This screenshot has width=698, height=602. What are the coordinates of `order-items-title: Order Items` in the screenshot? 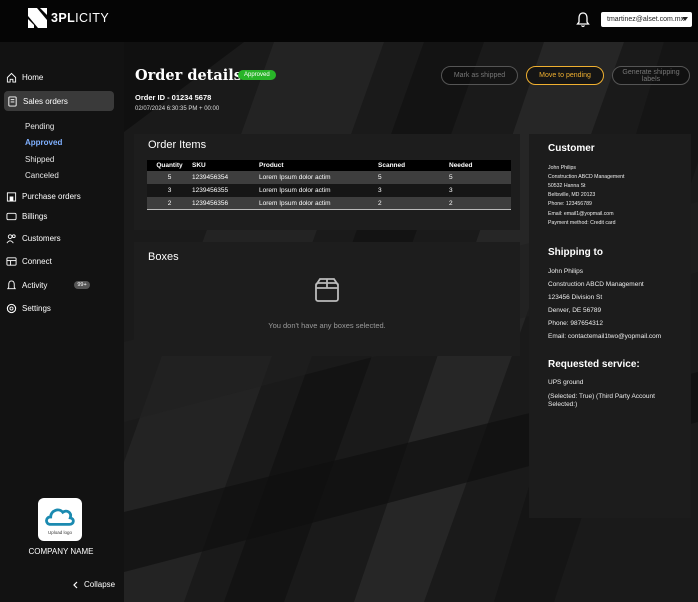 It's located at (177, 145).